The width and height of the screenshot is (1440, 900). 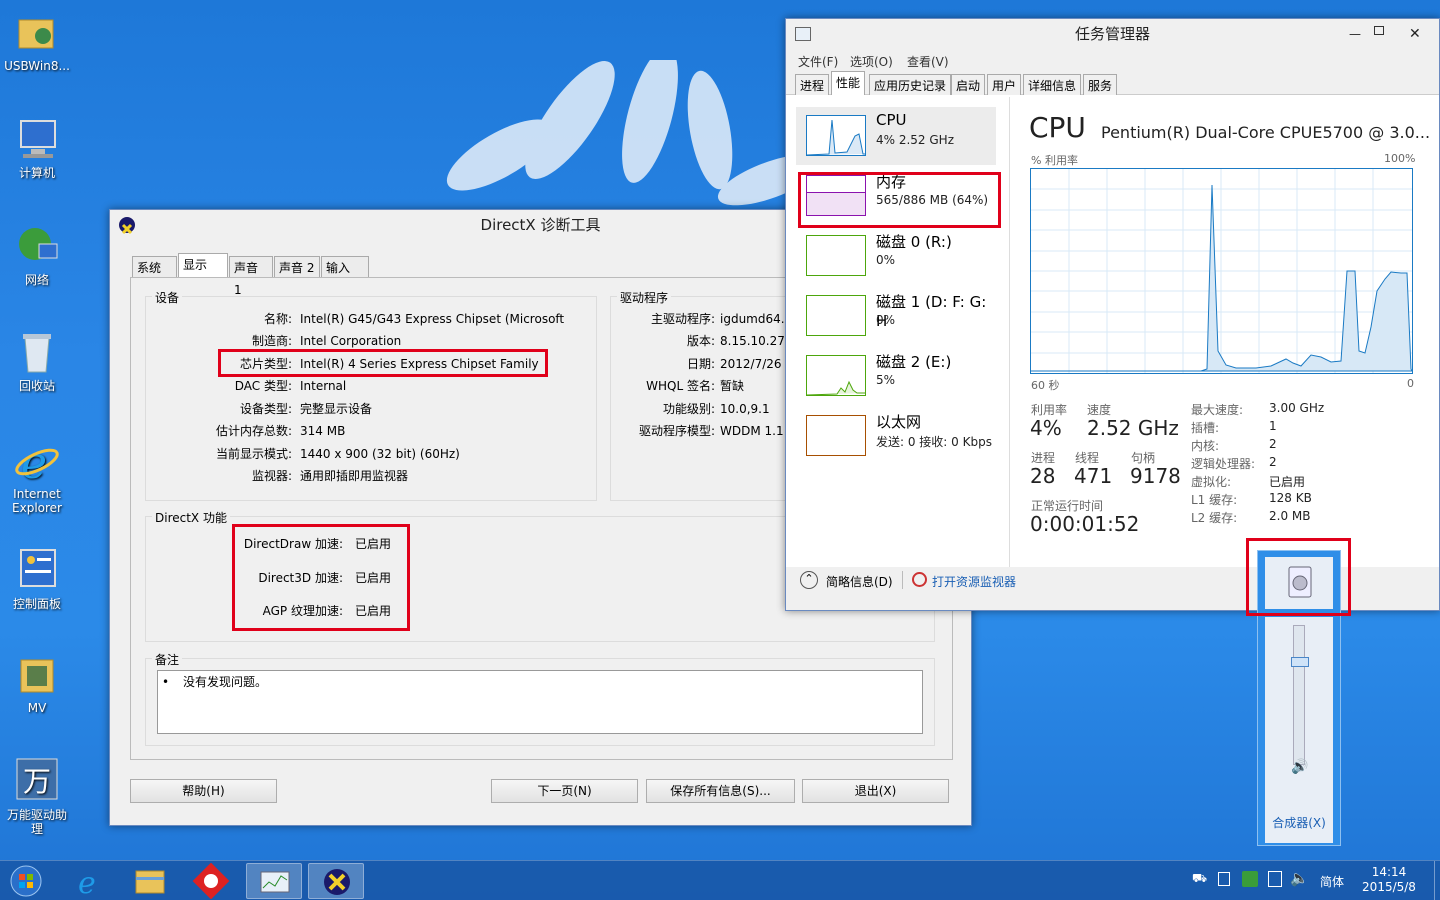 What do you see at coordinates (896, 436) in the screenshot?
I see `perf-item-ethernet: 以太网 发送: 0 接收: 0 Kbps` at bounding box center [896, 436].